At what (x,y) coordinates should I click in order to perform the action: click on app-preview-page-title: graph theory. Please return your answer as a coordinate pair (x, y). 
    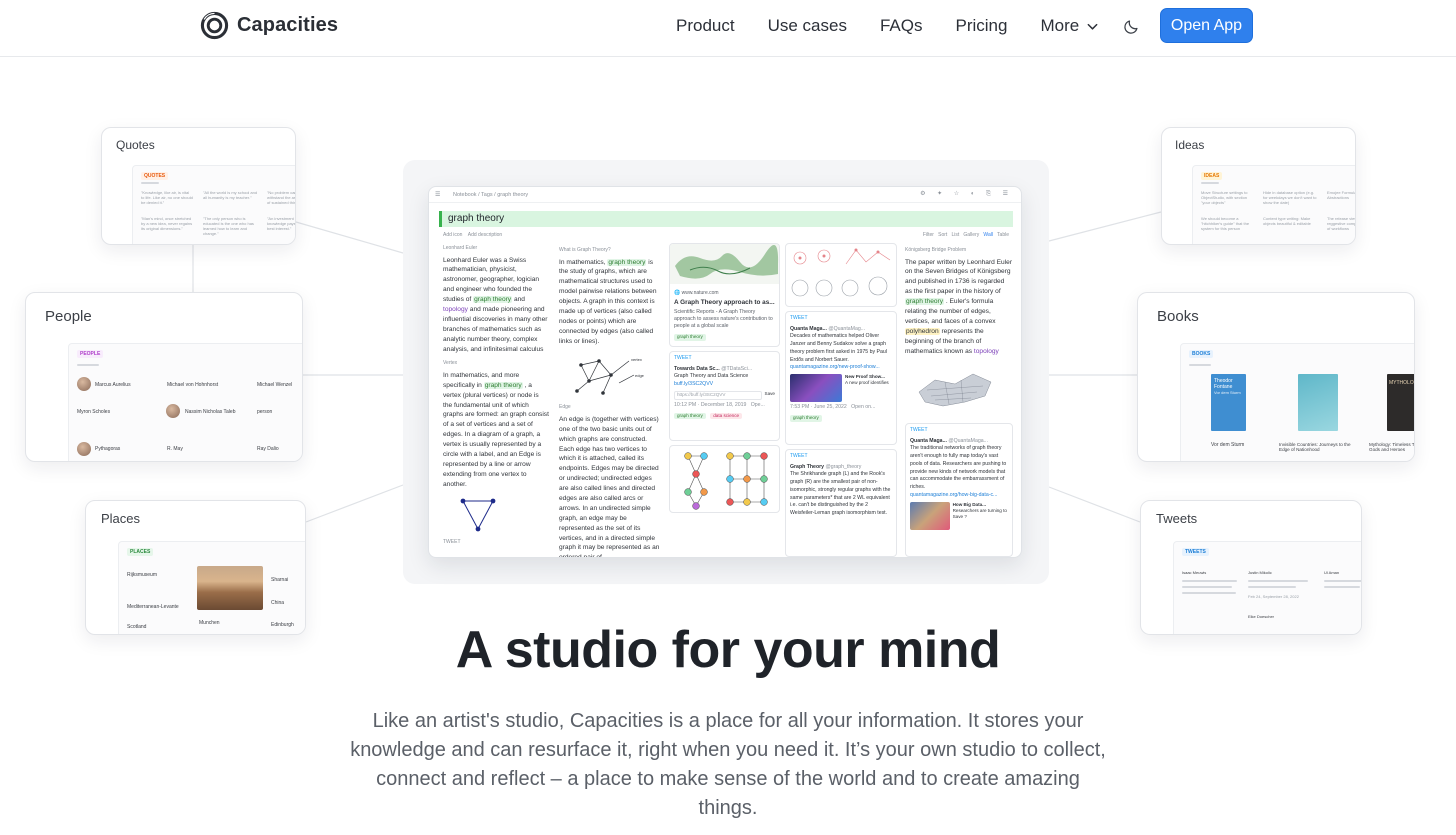
    Looking at the image, I should click on (726, 219).